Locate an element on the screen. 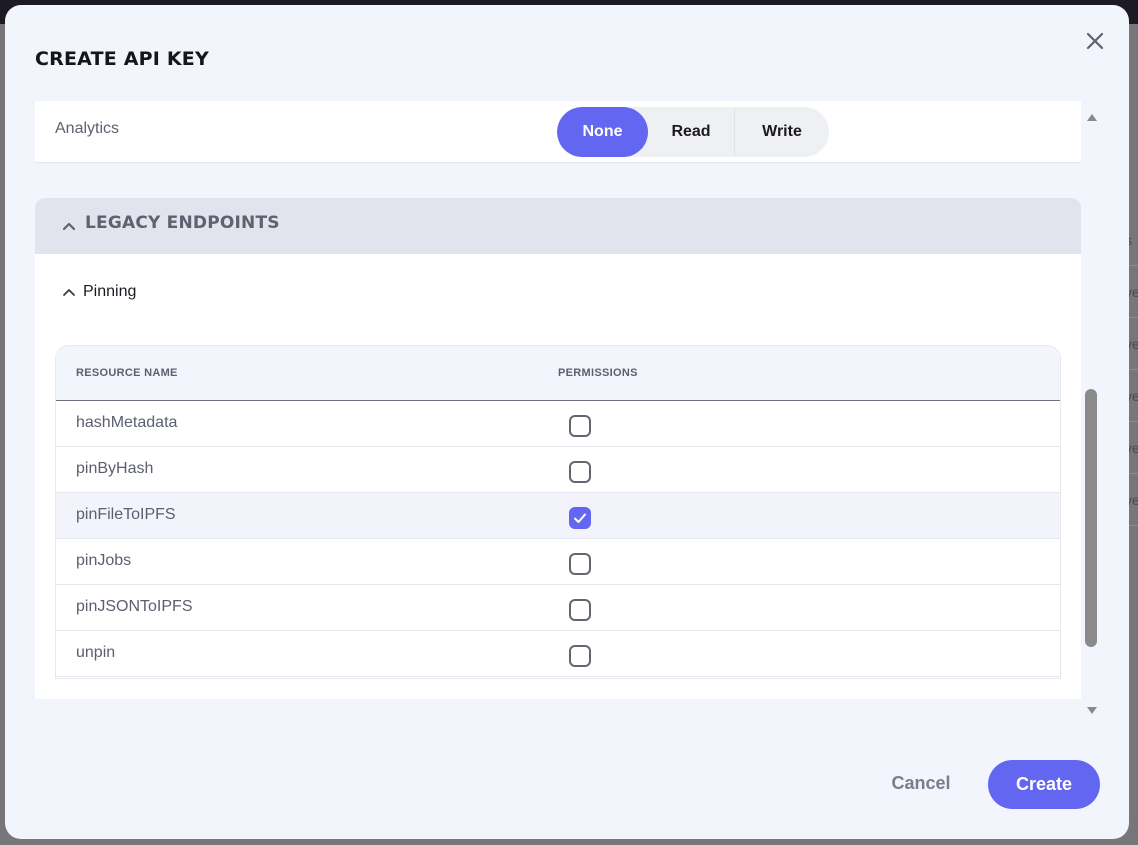 Image resolution: width=1138 pixels, height=845 pixels. table-row: pinJSONToIPFS is located at coordinates (558, 608).